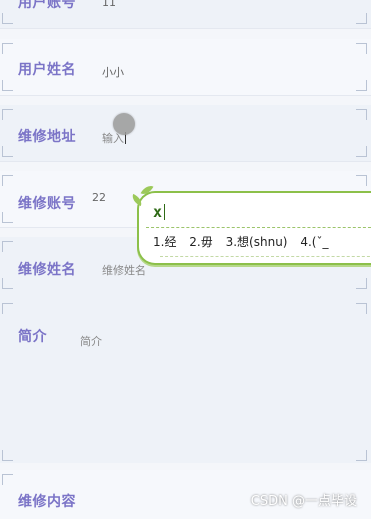  What do you see at coordinates (185, 133) in the screenshot?
I see `repair-address-row: 维修地址 输入` at bounding box center [185, 133].